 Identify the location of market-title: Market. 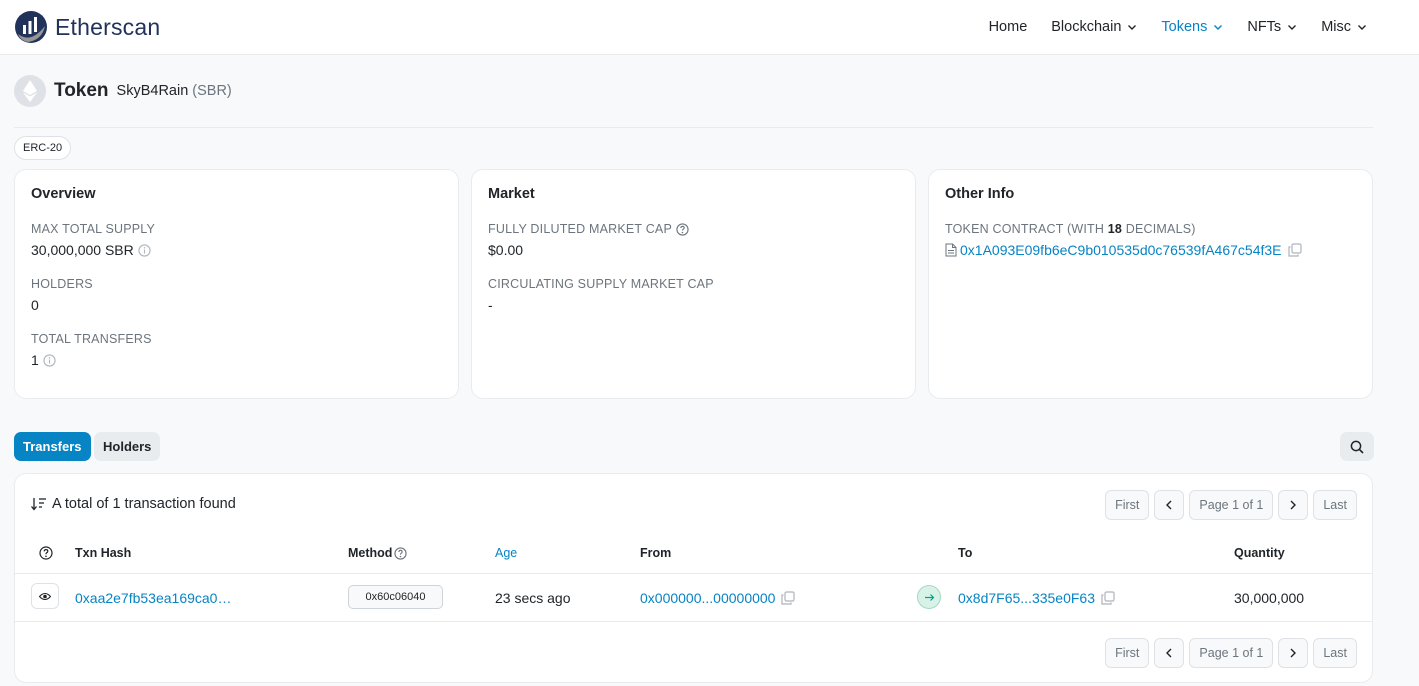
(511, 194).